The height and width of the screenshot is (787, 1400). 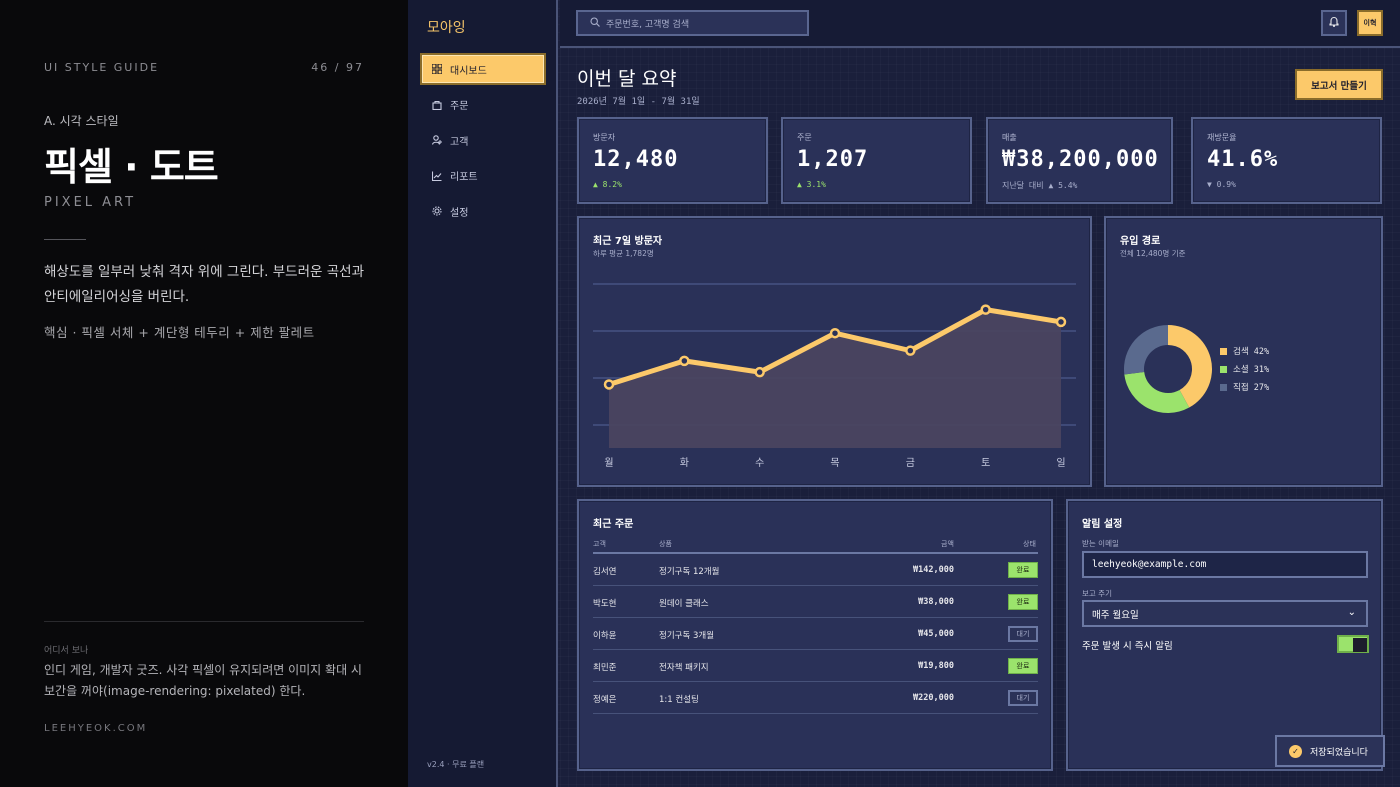 What do you see at coordinates (179, 332) in the screenshot?
I see `guide-key-points: 핵심 · 픽셀 서체 + 계단형 테두리 + 제한 팔레트` at bounding box center [179, 332].